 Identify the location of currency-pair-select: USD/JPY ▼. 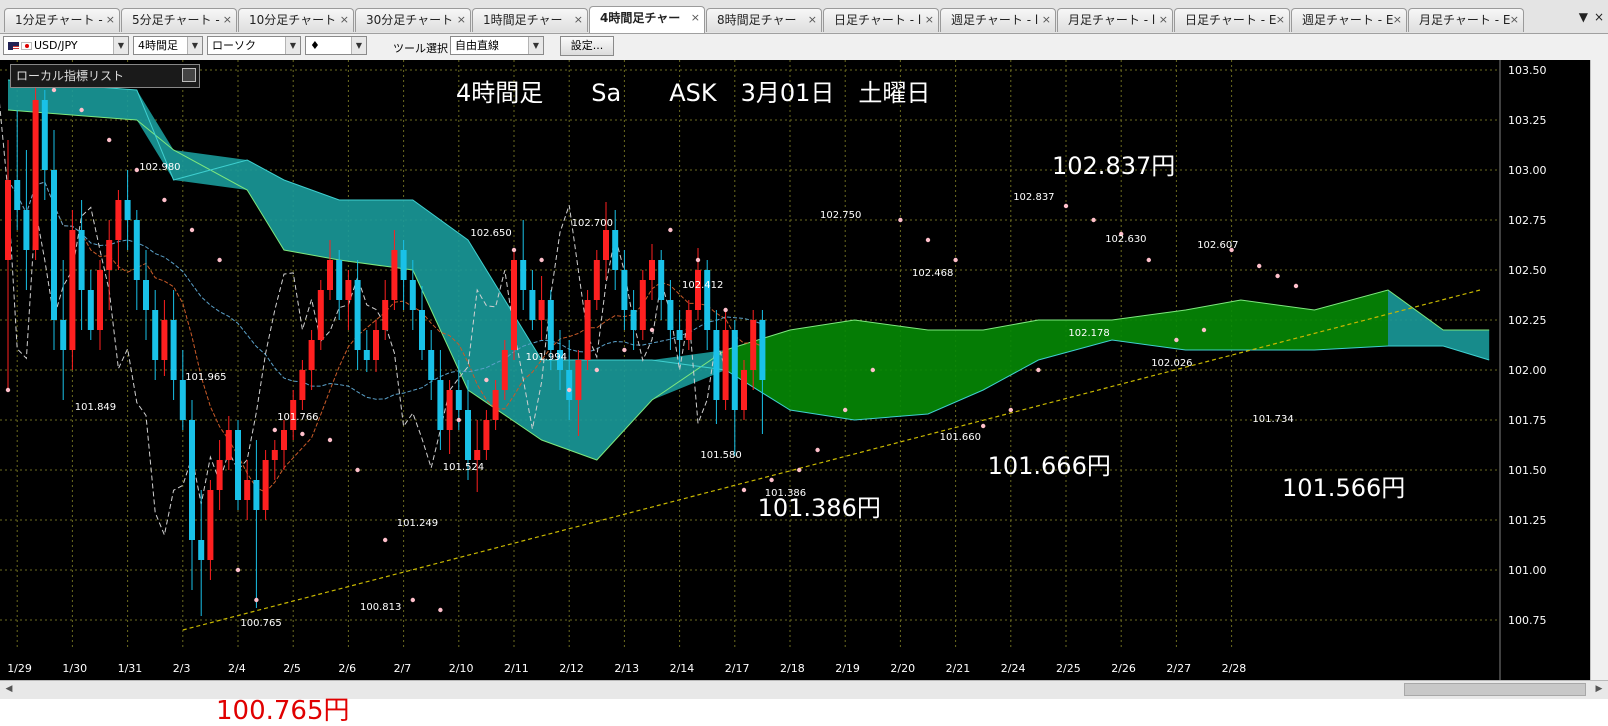
(66, 45).